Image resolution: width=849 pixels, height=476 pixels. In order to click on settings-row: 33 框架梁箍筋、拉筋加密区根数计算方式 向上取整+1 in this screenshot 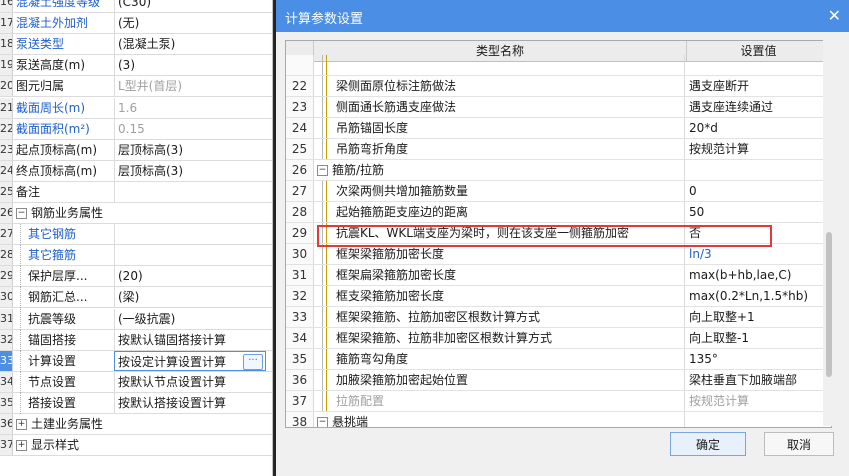, I will do `click(558, 317)`.